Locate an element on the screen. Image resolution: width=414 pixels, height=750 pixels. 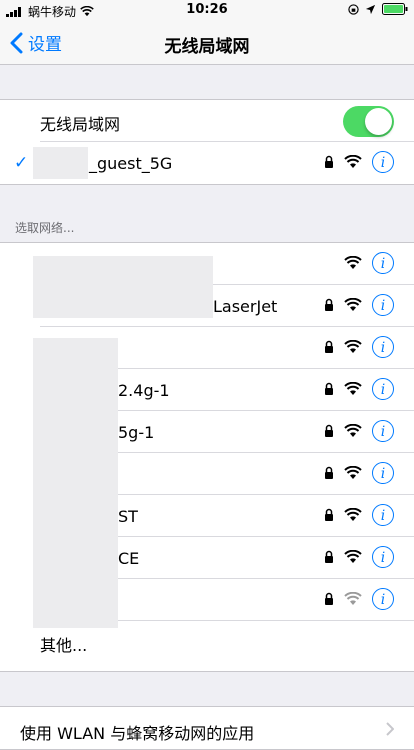
apps-section: 使用 WLAN 与蜂窝移动网的应用 is located at coordinates (207, 728).